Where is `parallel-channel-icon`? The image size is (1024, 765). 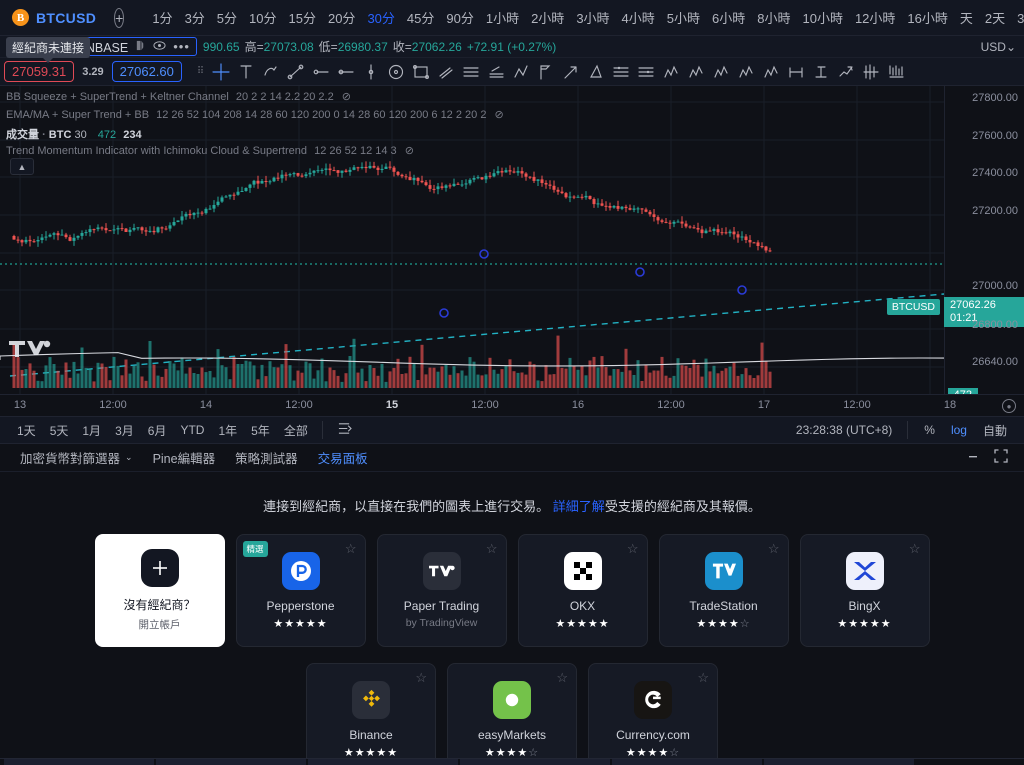
parallel-channel-icon is located at coordinates (445, 72).